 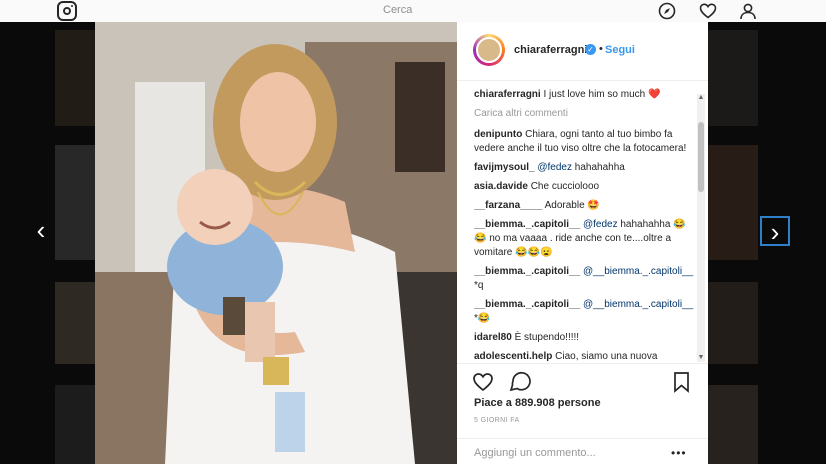 I want to click on verified-badge-icon: ✓, so click(x=590, y=49).